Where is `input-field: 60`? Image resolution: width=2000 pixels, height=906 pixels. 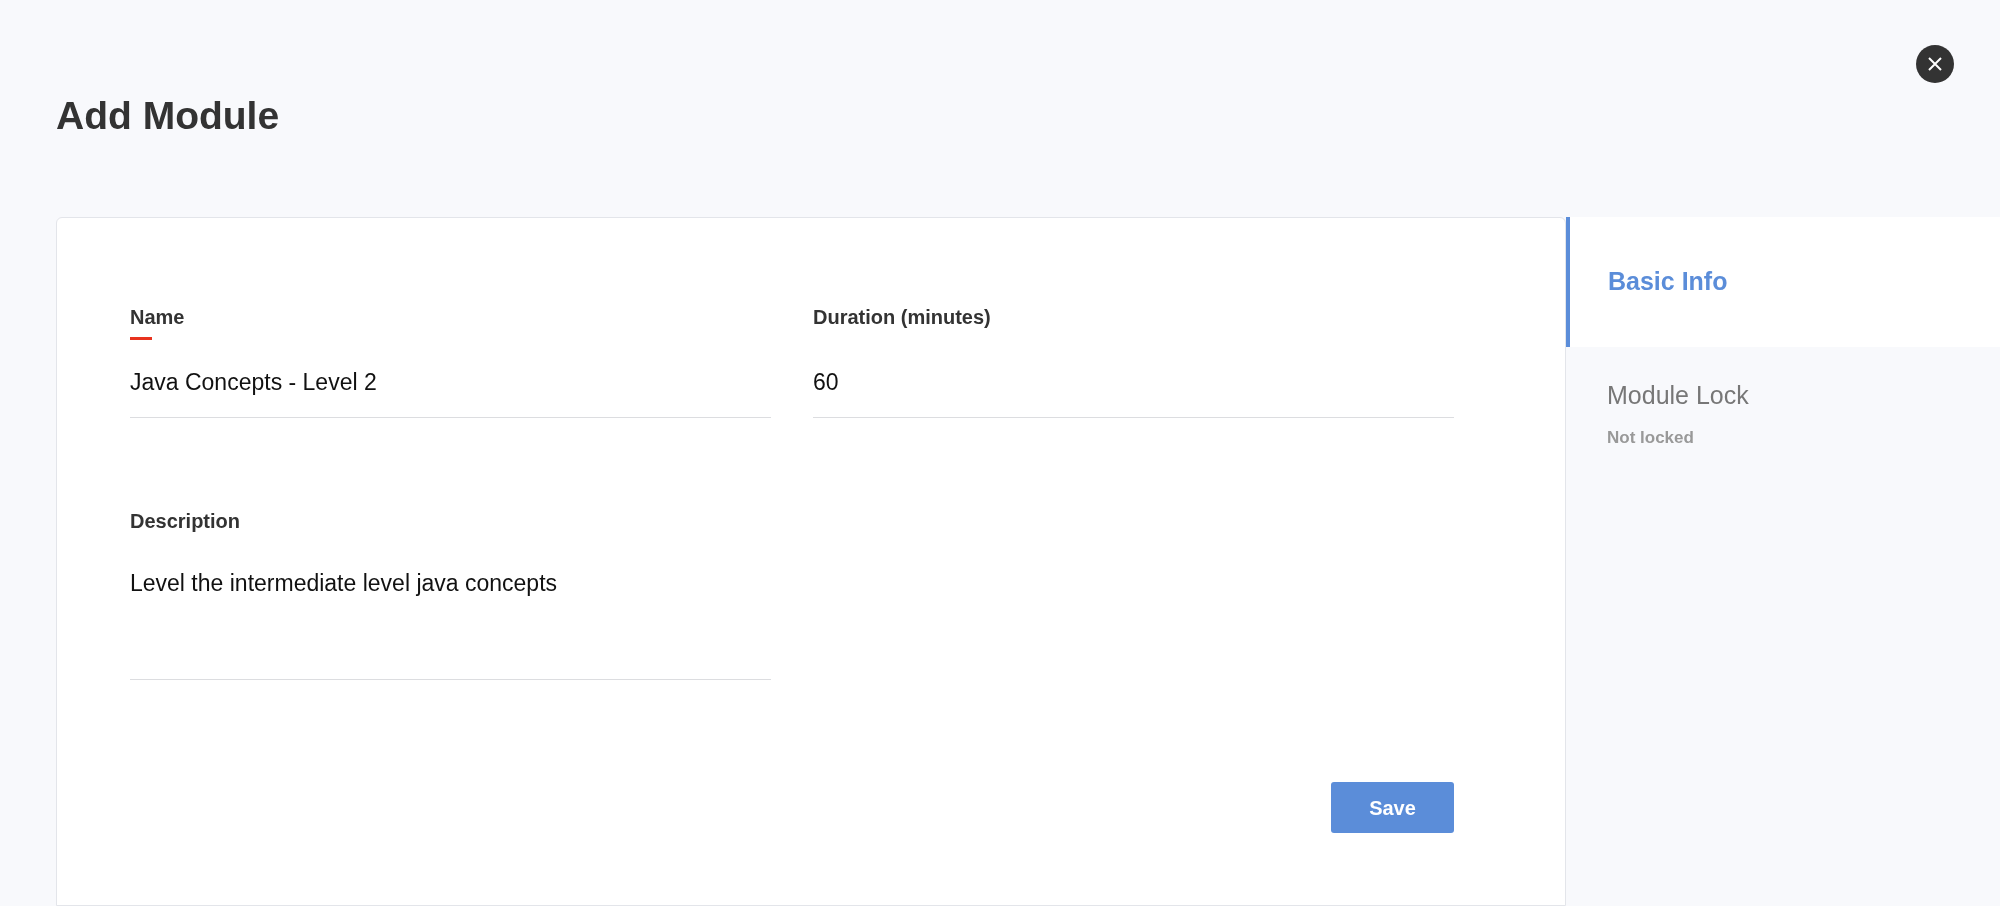 input-field: 60 is located at coordinates (1133, 390).